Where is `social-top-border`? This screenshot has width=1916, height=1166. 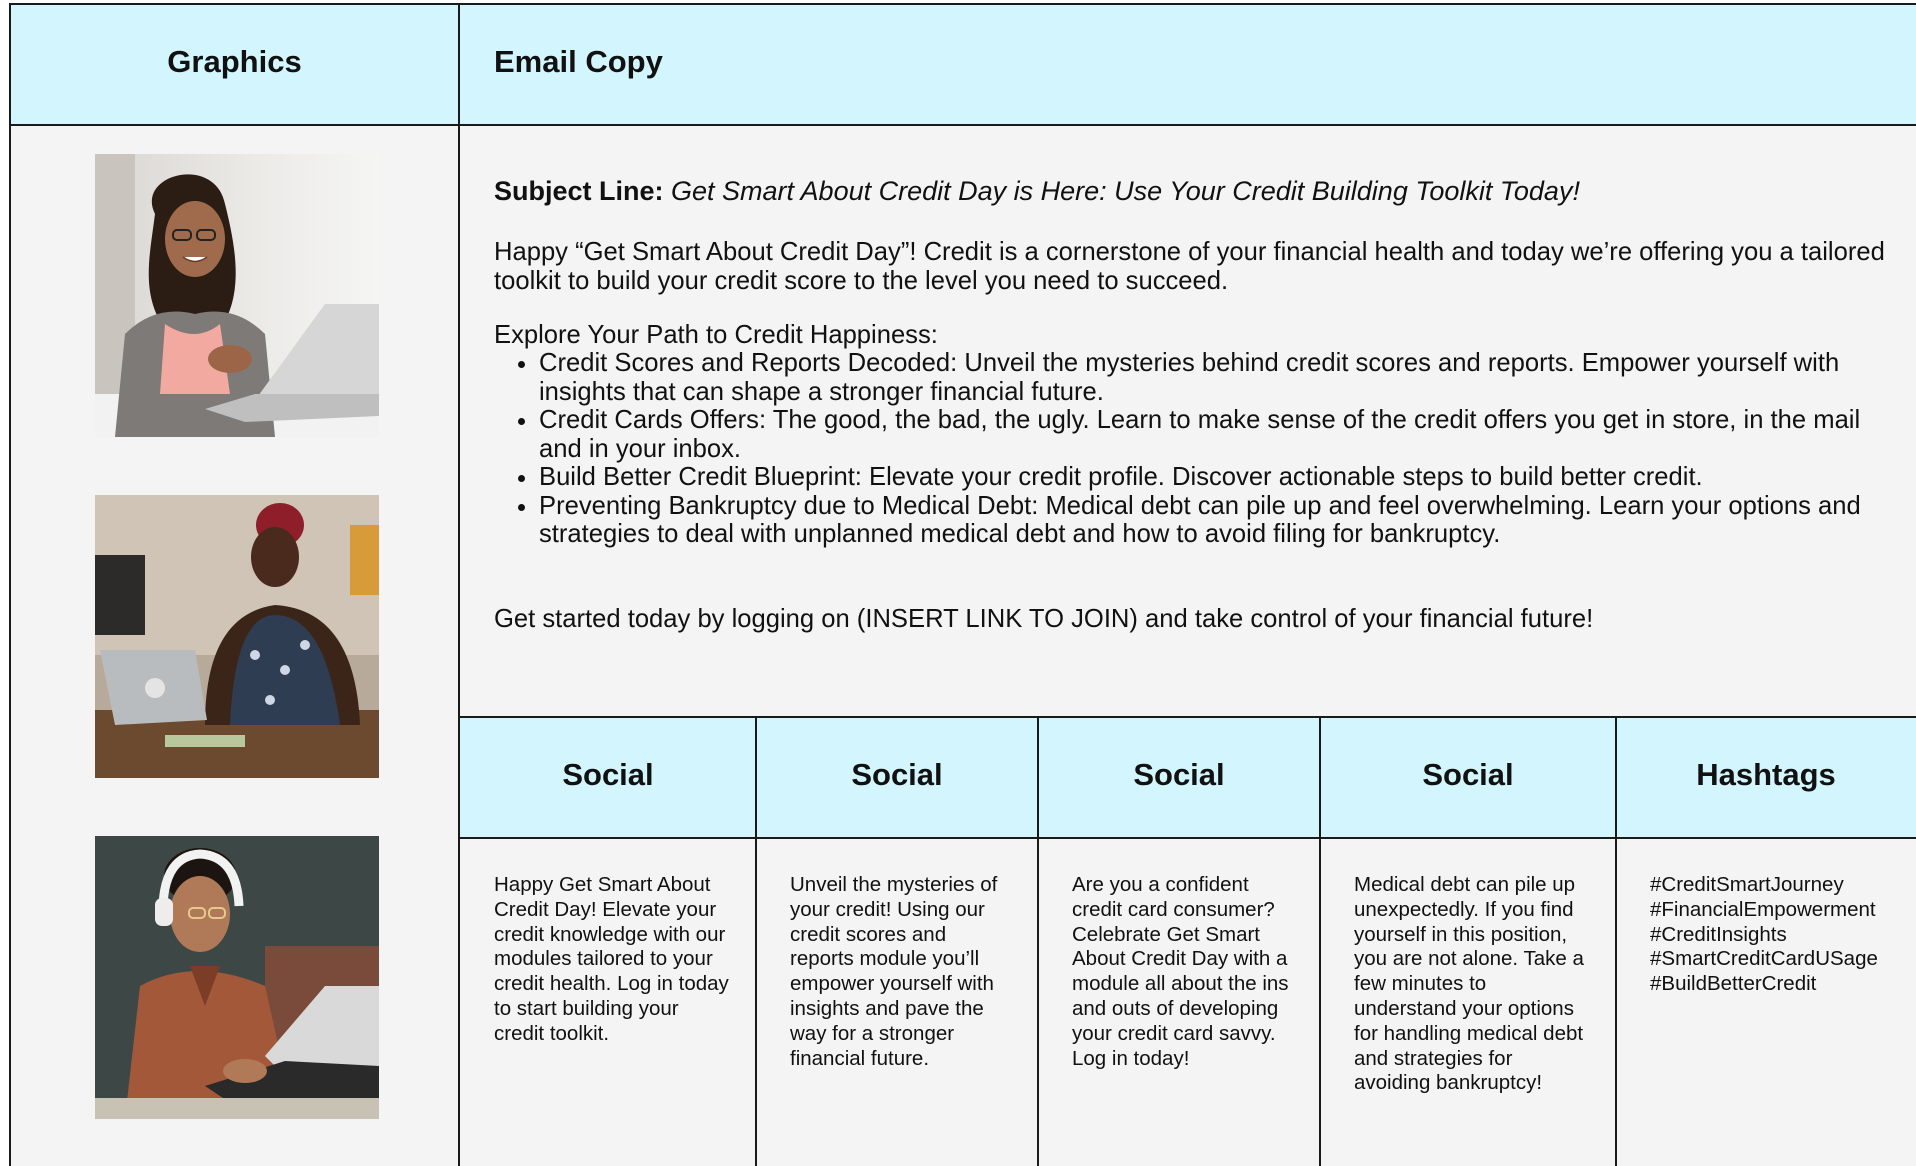 social-top-border is located at coordinates (1187, 717).